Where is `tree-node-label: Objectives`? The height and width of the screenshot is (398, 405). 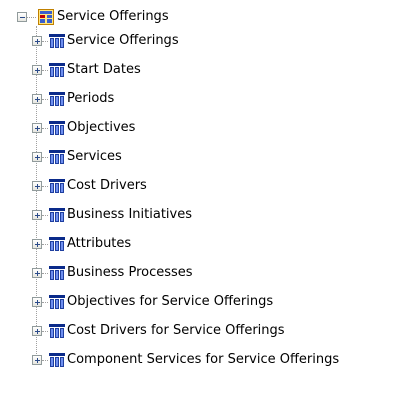
tree-node-label: Objectives is located at coordinates (101, 128).